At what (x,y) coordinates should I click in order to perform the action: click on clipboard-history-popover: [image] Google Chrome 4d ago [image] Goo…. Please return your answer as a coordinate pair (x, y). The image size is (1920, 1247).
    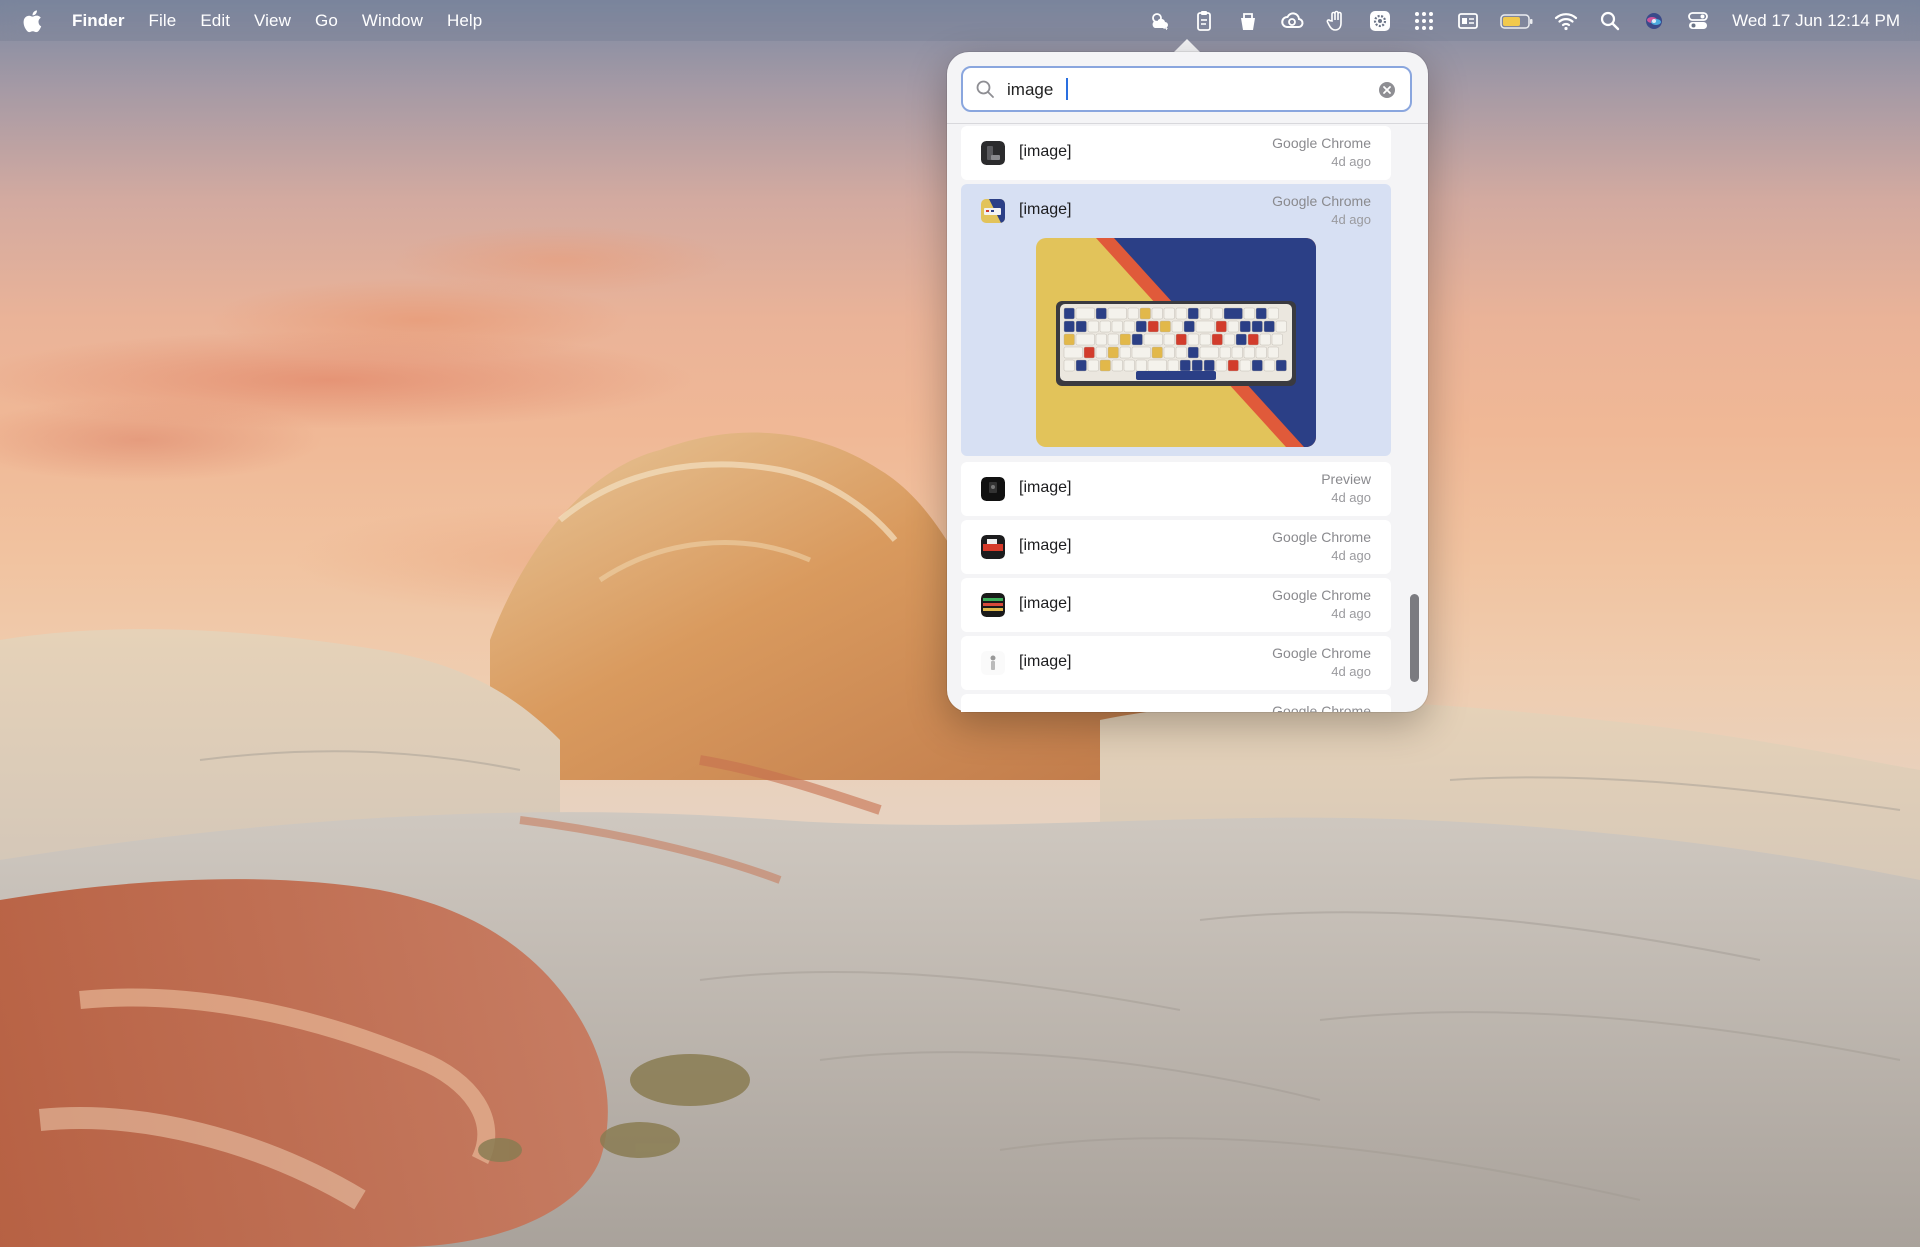
    Looking at the image, I should click on (1187, 382).